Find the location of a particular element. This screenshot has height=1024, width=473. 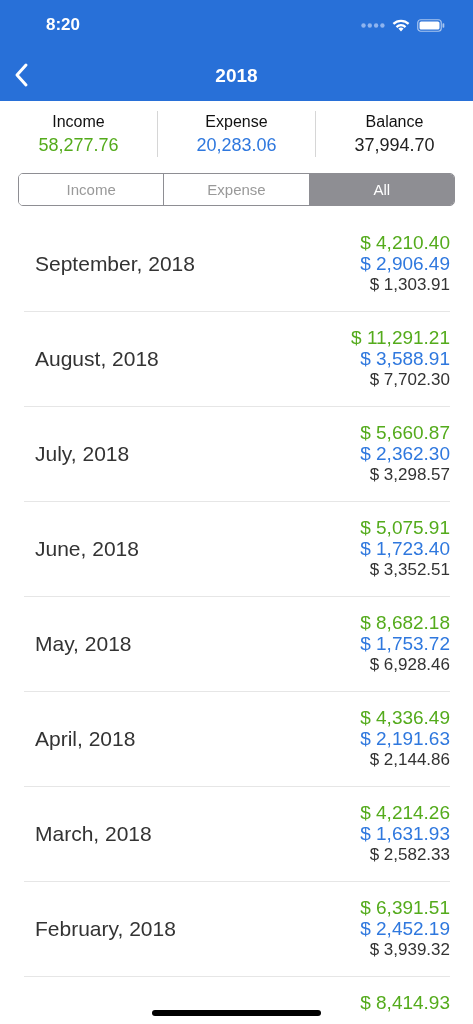

month-label: May, 2018 is located at coordinates (78, 644).